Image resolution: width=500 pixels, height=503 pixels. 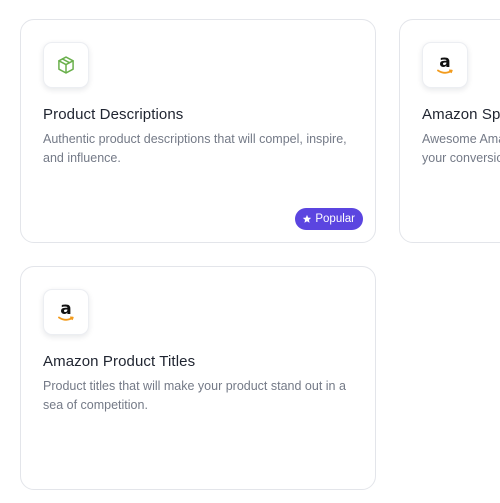 I want to click on card-icon-tile, so click(x=66, y=65).